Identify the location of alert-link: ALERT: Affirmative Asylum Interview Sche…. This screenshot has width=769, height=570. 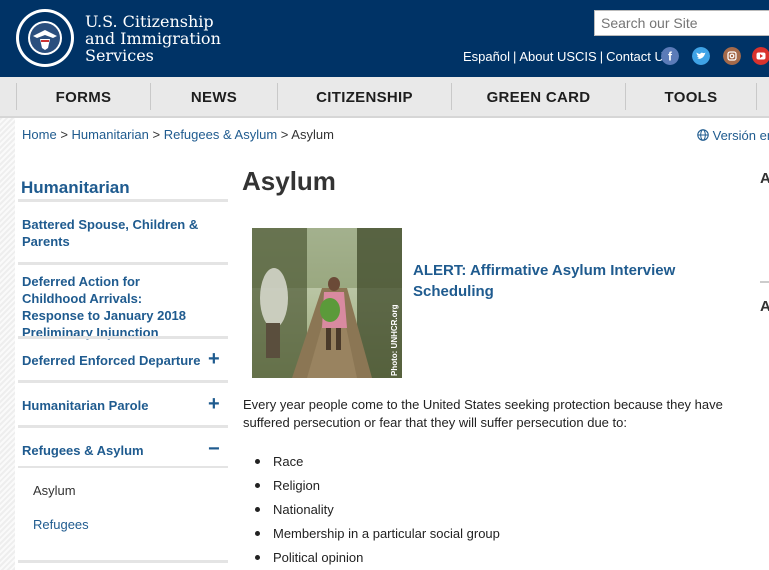
(558, 281).